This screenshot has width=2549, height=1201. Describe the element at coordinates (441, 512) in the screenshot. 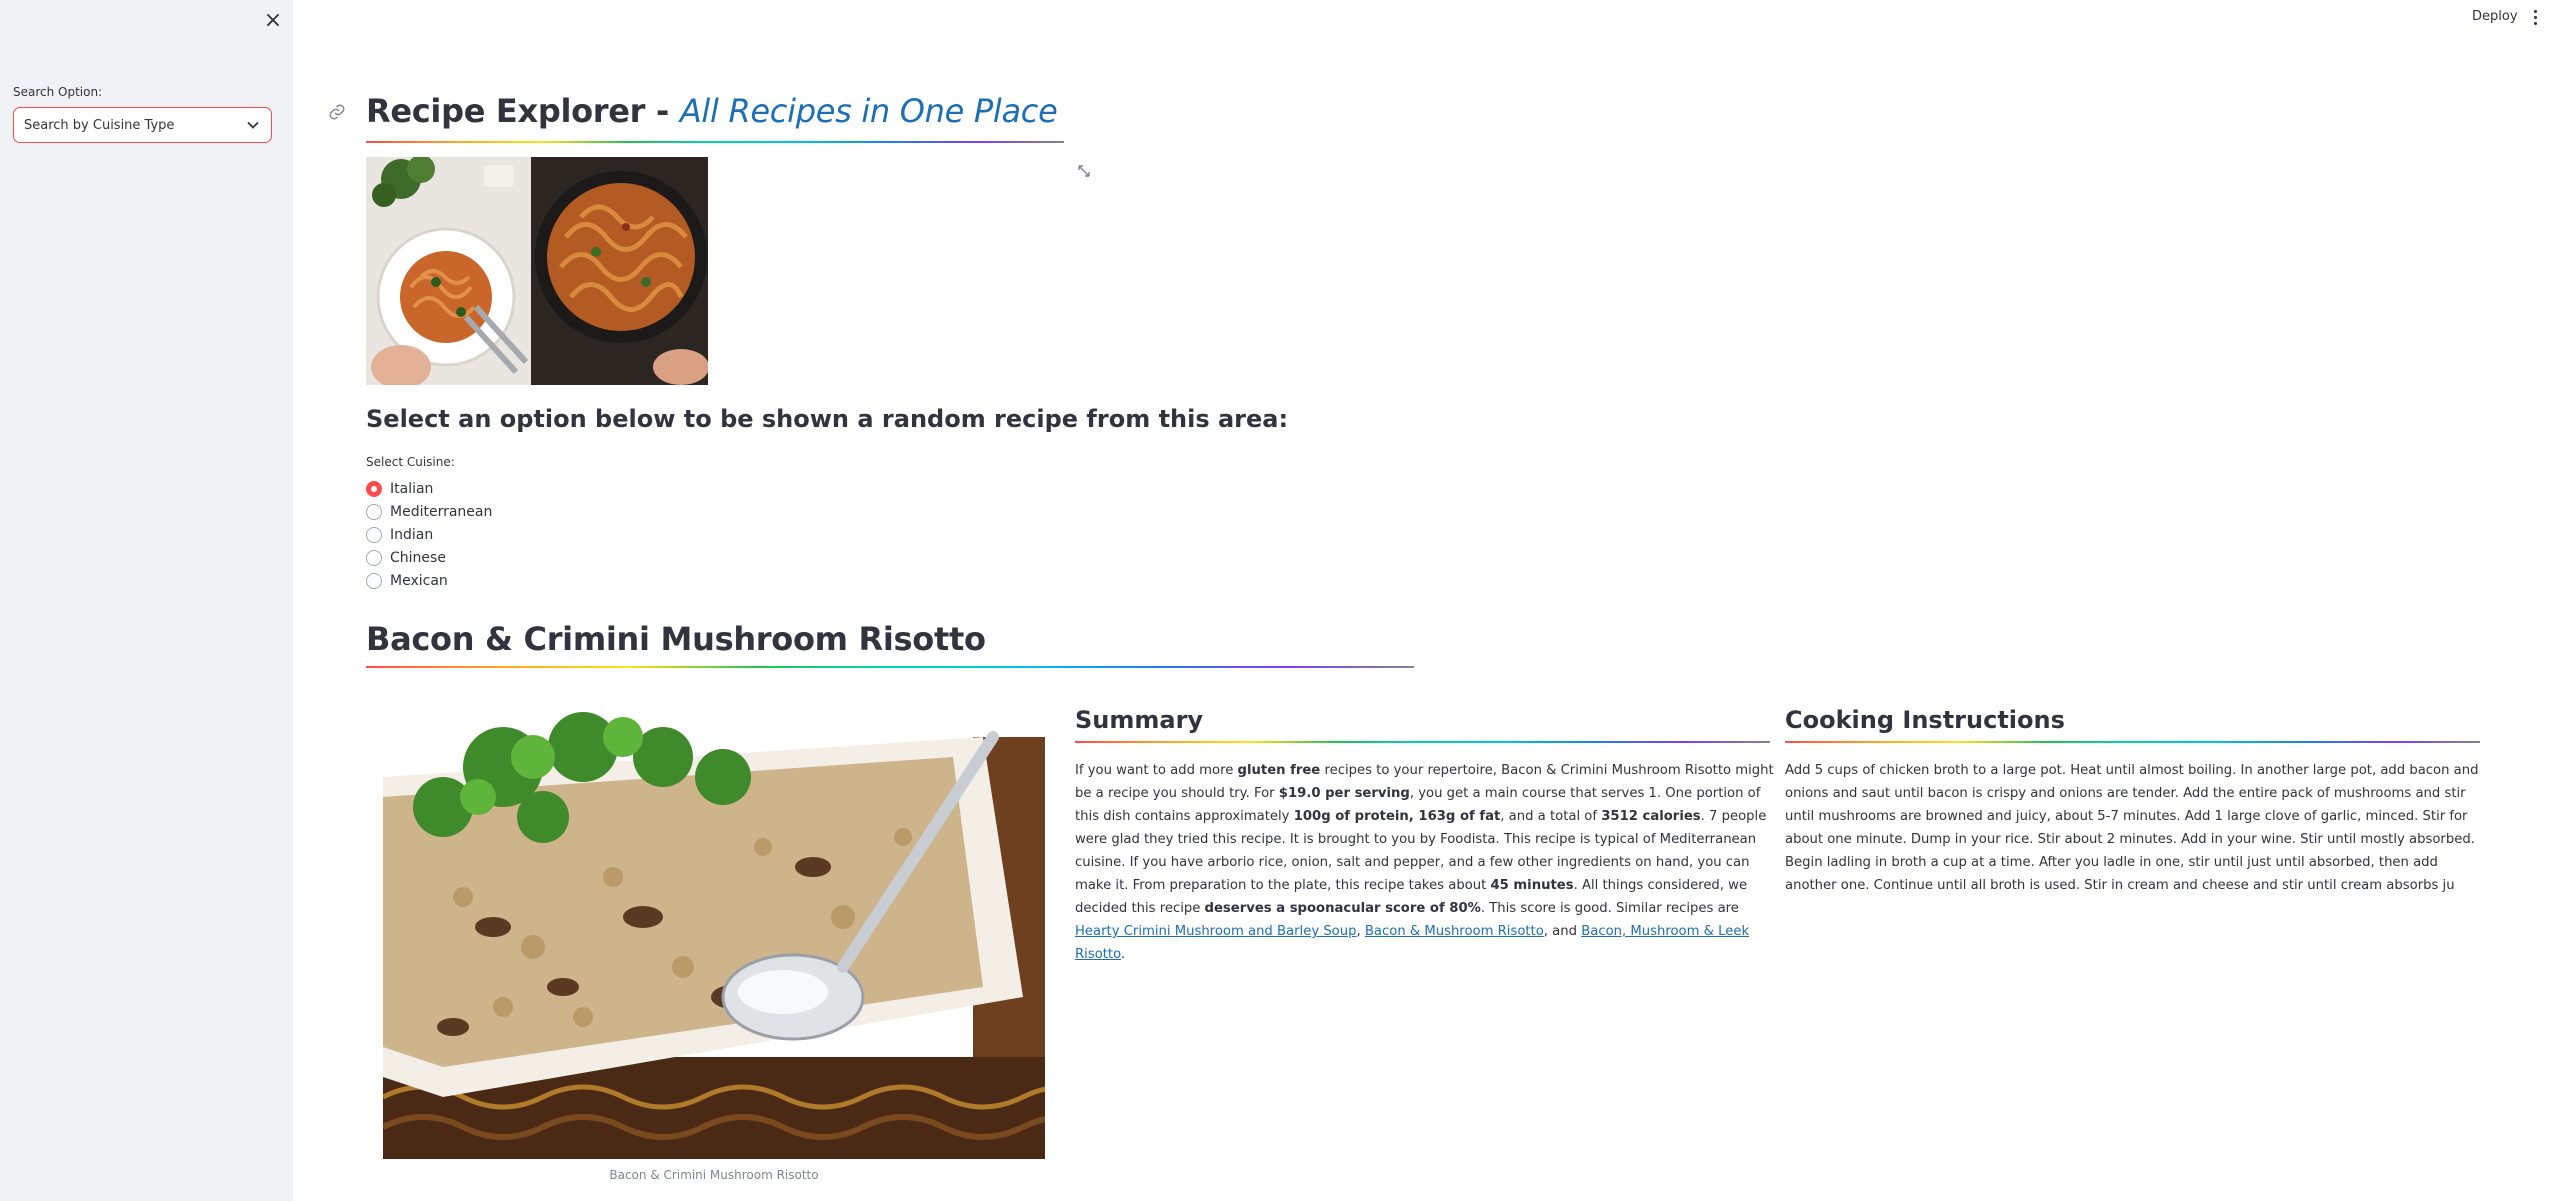

I see `cuisine-option-label: Mediterranean` at that location.